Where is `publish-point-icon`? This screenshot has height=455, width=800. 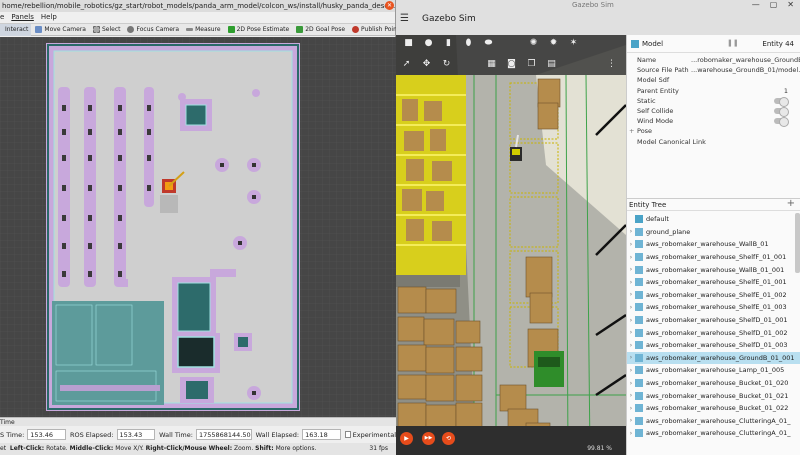 publish-point-icon is located at coordinates (356, 29).